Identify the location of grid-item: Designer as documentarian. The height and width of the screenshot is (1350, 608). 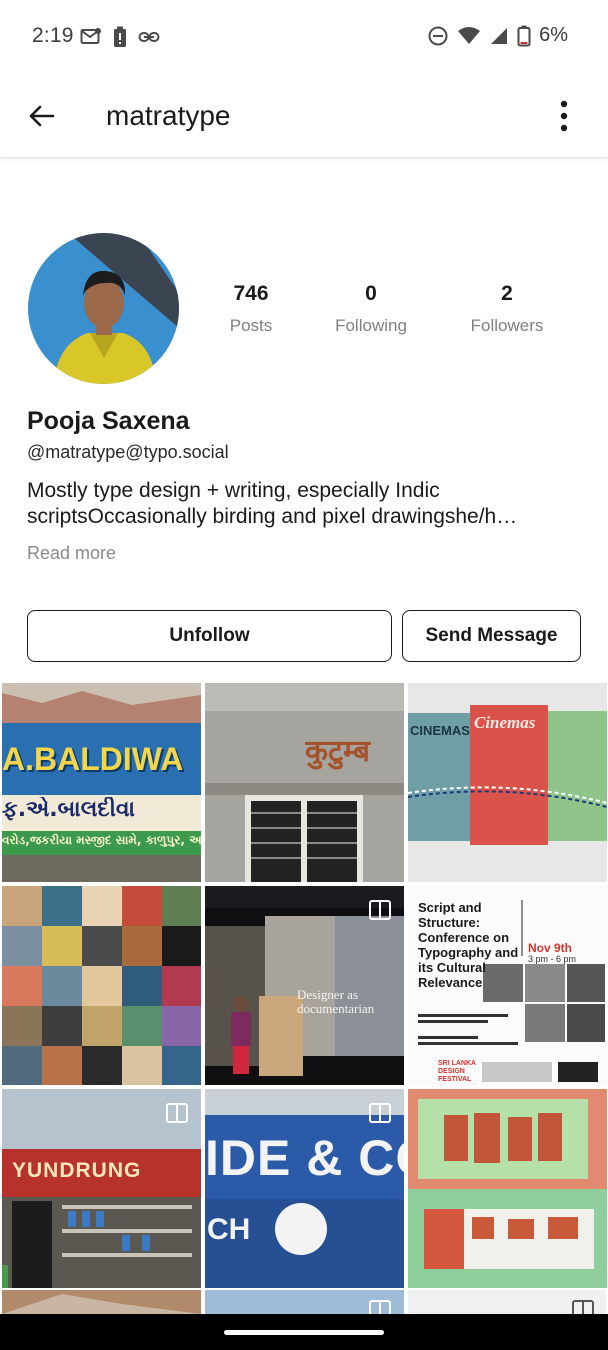
(304, 985).